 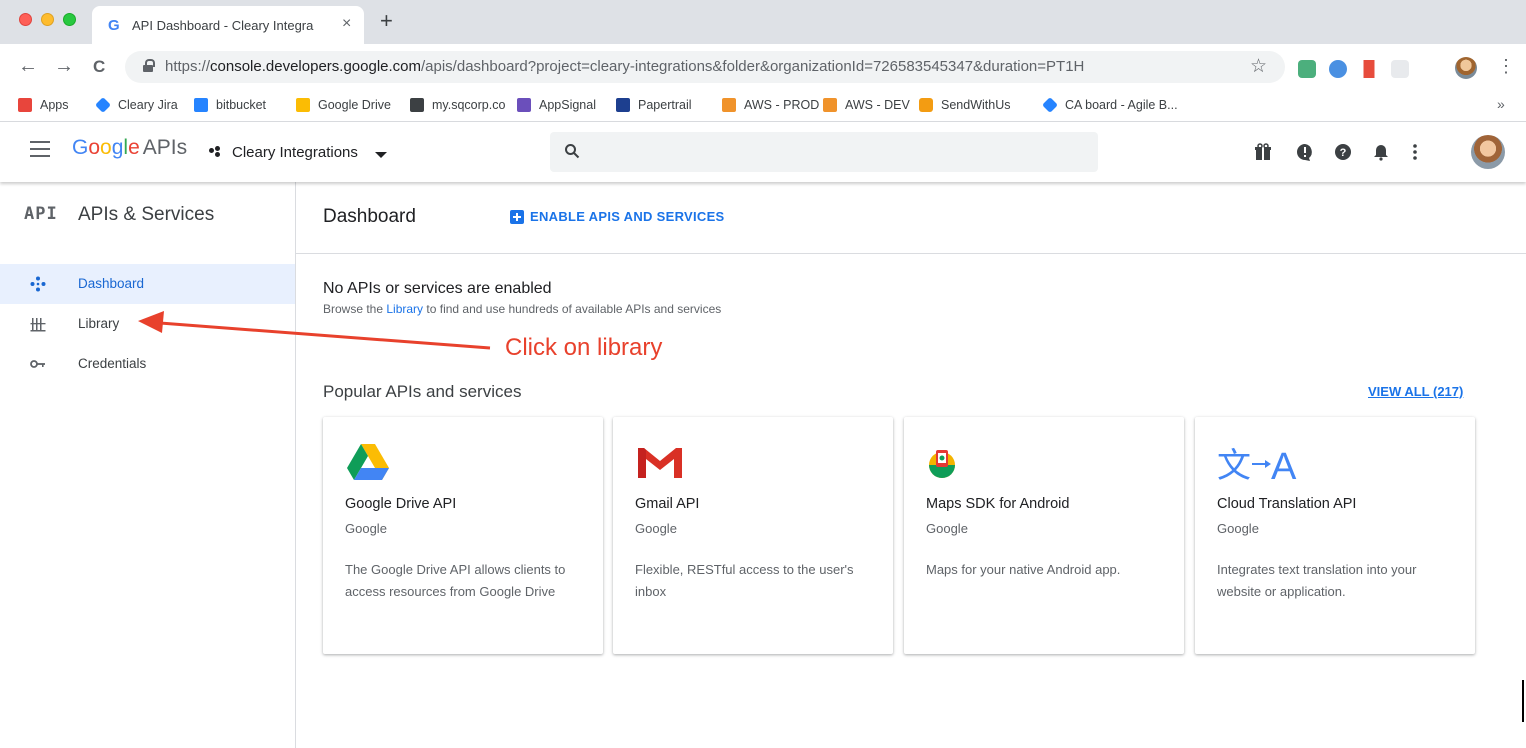 I want to click on browser-menu-icon: ⋮, so click(x=1506, y=66).